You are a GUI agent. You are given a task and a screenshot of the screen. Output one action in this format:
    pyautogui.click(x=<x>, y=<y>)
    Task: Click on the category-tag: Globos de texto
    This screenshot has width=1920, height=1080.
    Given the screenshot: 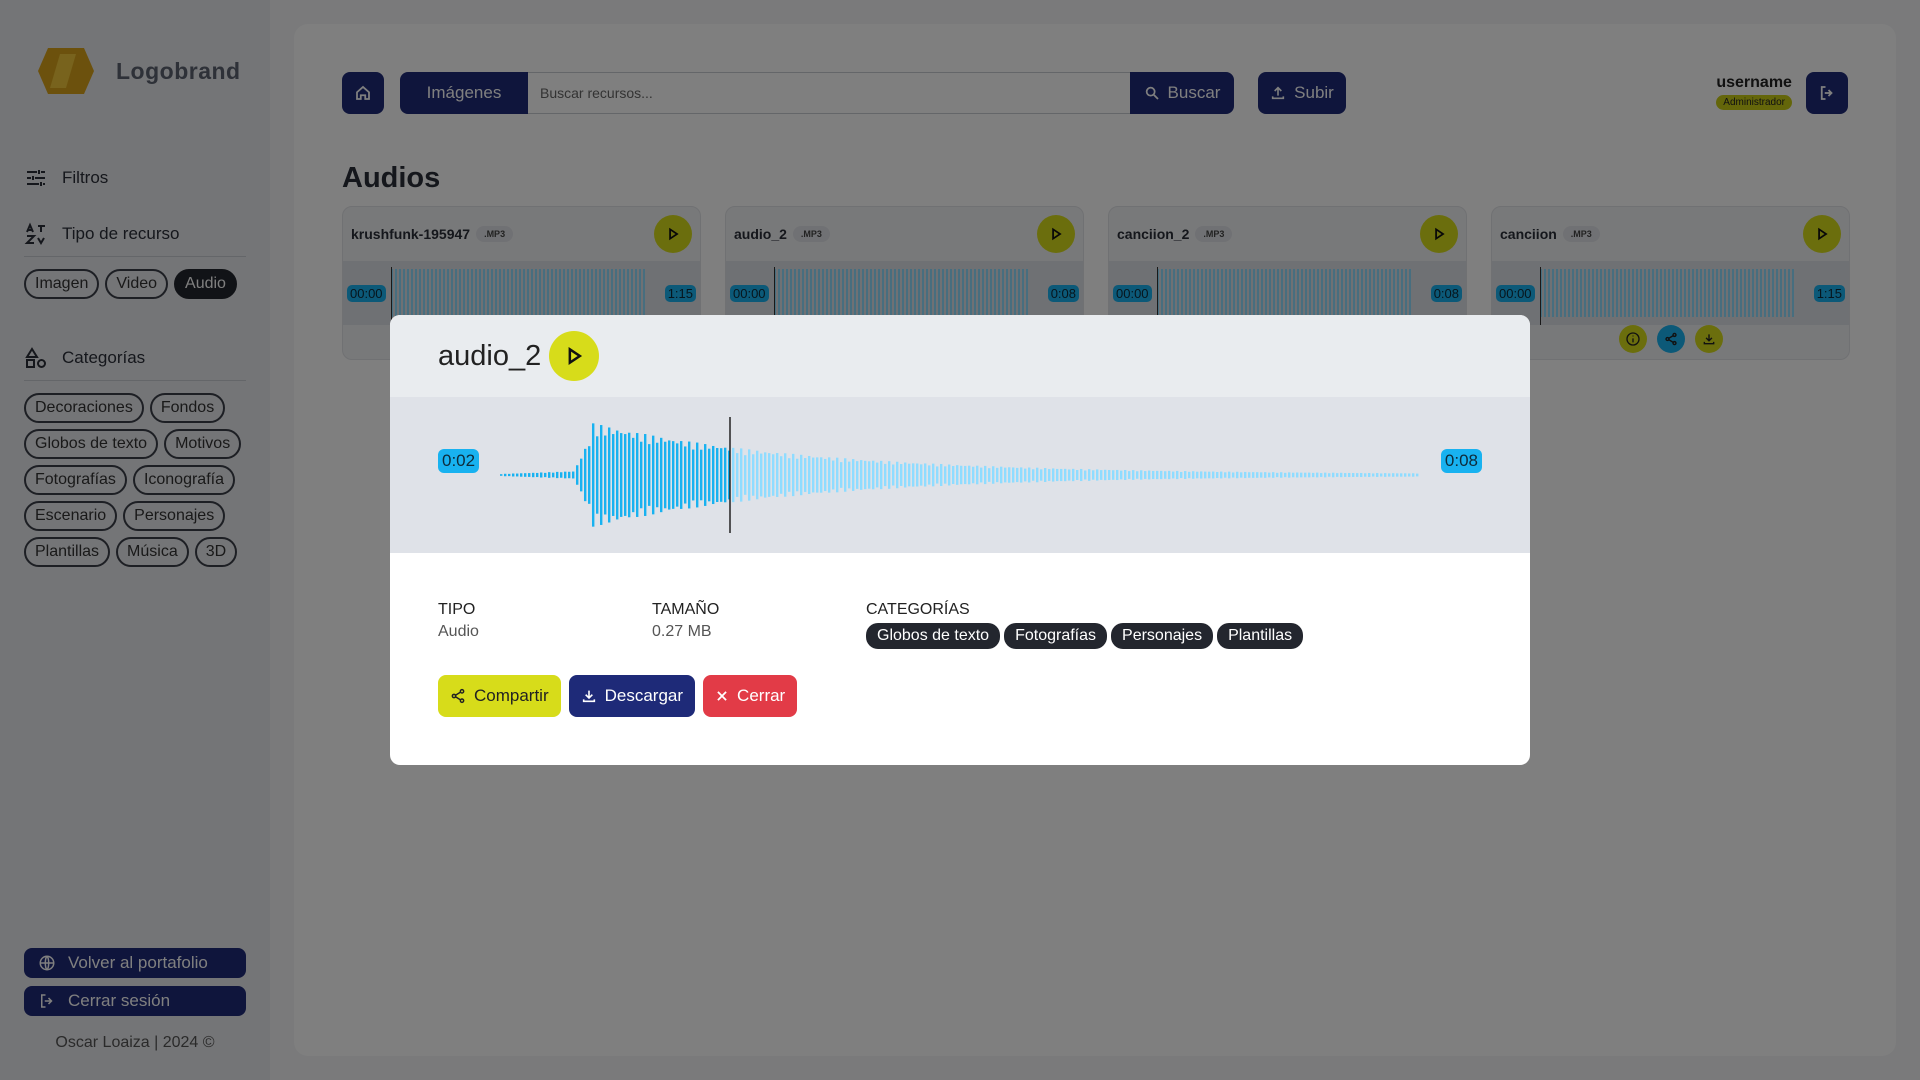 What is the action you would take?
    pyautogui.click(x=933, y=636)
    